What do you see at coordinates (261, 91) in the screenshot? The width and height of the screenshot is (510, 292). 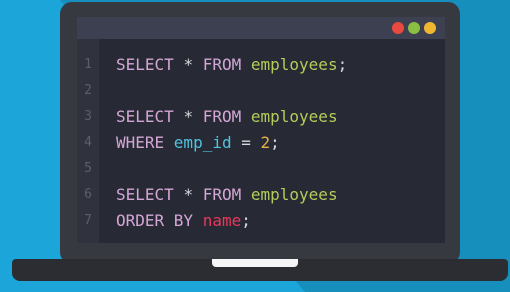 I see `code-line: 2` at bounding box center [261, 91].